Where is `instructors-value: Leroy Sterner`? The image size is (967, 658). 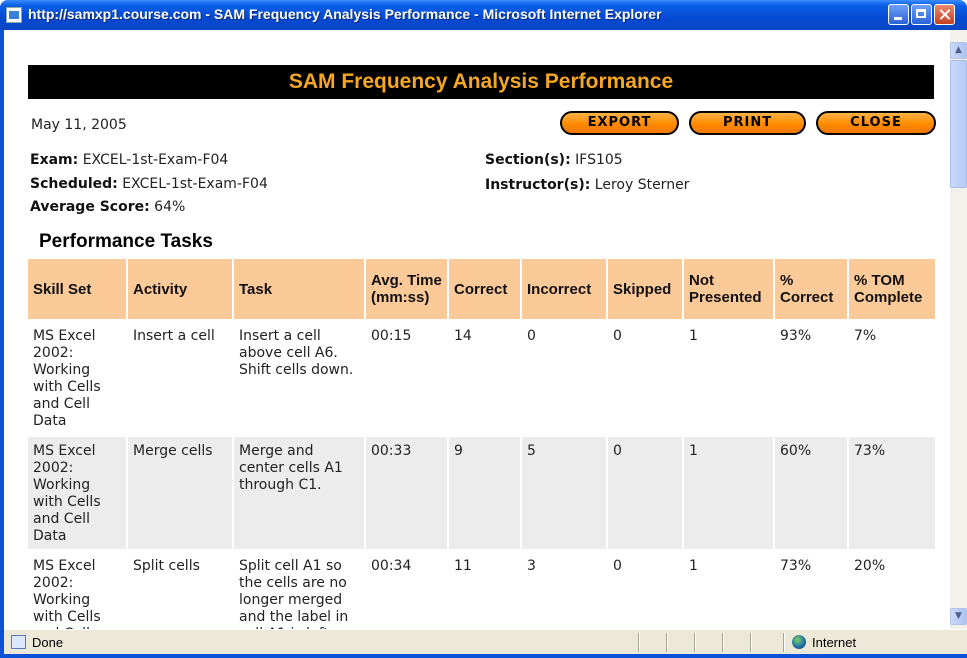 instructors-value: Leroy Sterner is located at coordinates (642, 185).